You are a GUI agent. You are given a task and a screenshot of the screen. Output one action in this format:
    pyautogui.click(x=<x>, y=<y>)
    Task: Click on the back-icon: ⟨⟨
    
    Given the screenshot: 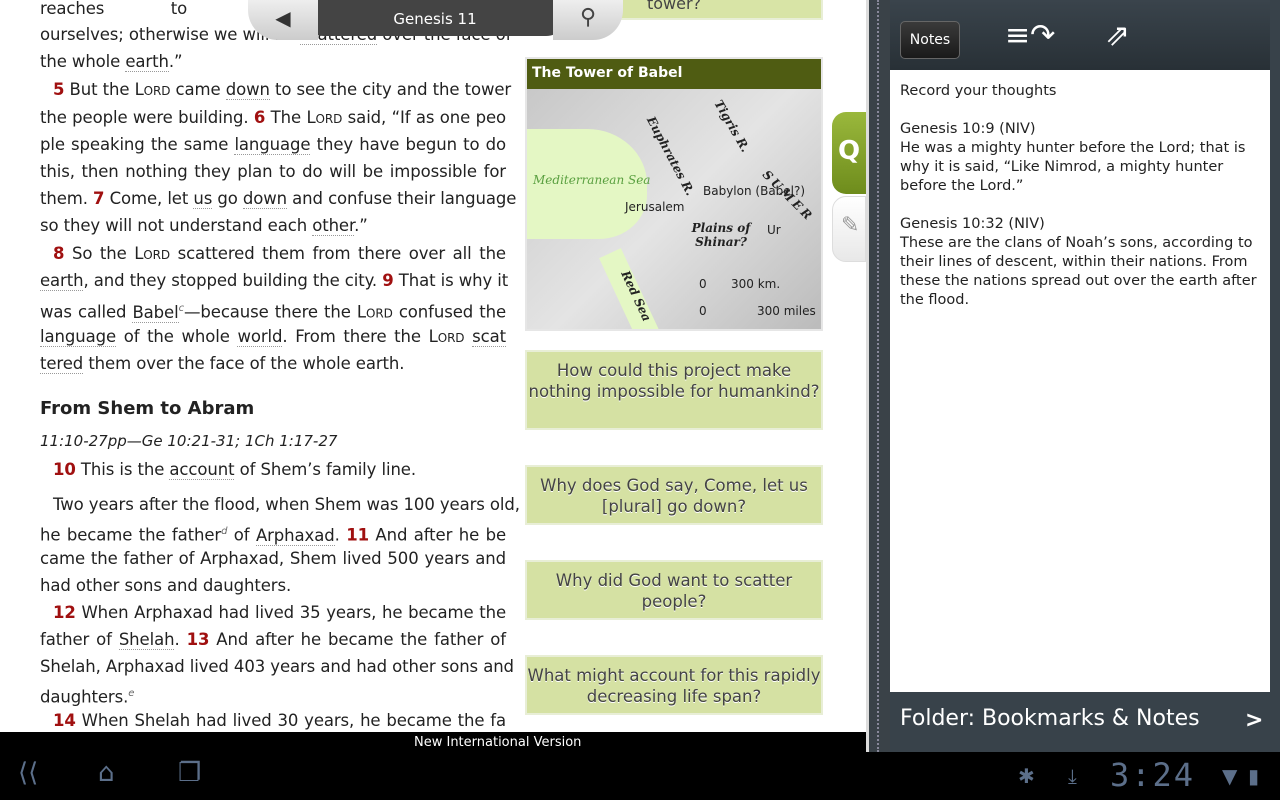 What is the action you would take?
    pyautogui.click(x=28, y=773)
    